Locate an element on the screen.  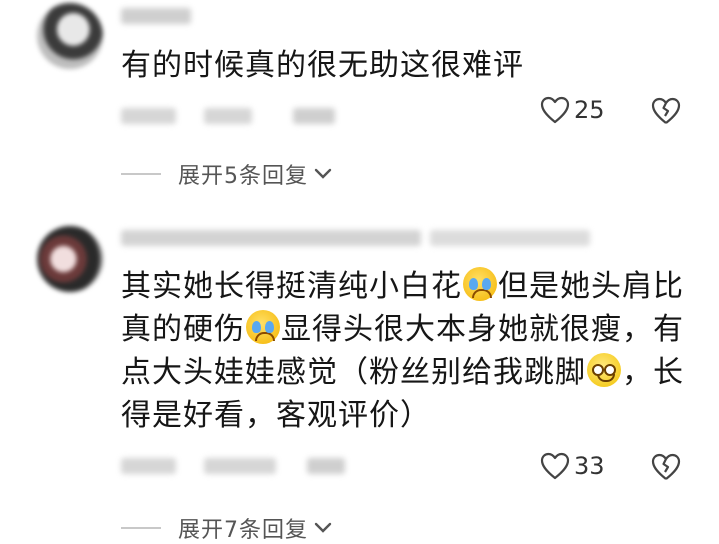
expand-replies-label: 展开5条回复 is located at coordinates (243, 176).